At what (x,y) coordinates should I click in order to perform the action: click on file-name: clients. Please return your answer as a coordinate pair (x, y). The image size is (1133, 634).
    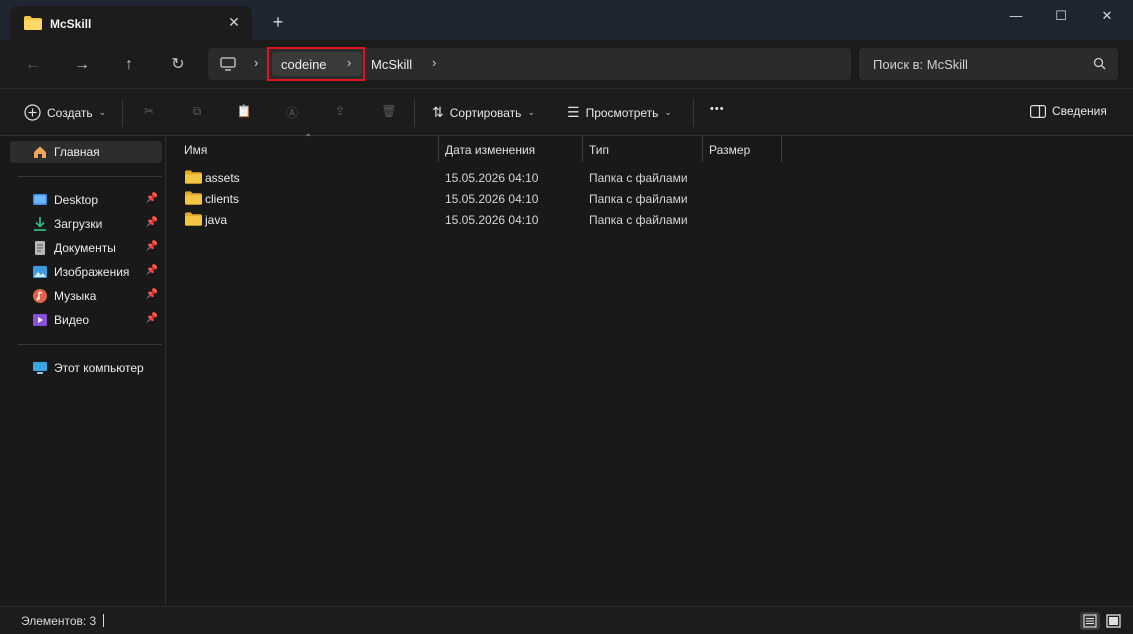
    Looking at the image, I should click on (222, 199).